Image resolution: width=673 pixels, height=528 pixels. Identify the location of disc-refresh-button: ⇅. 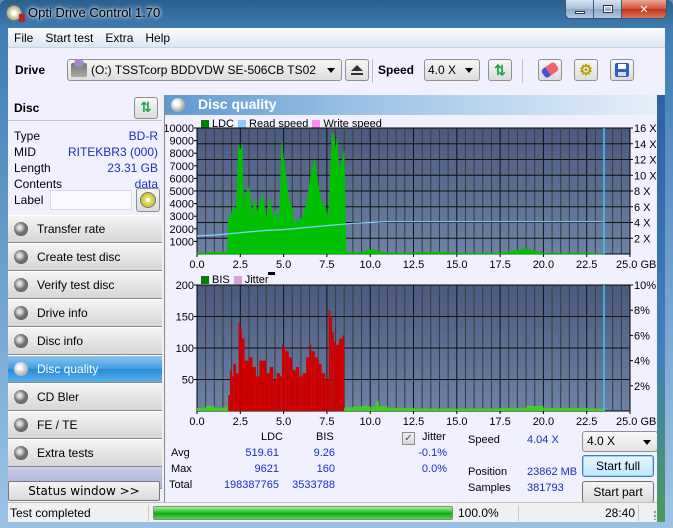
(146, 108).